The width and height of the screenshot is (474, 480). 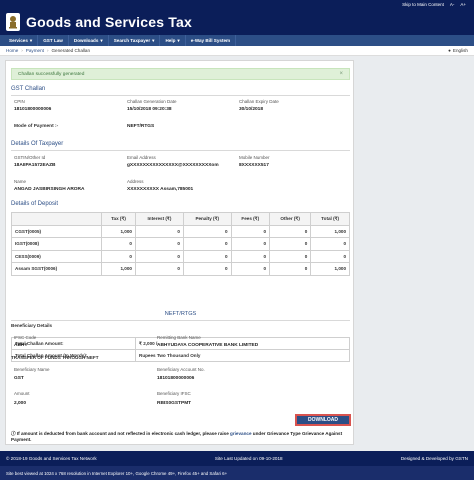 I want to click on top-strip: Skip to Main Content A- A+, so click(x=237, y=4).